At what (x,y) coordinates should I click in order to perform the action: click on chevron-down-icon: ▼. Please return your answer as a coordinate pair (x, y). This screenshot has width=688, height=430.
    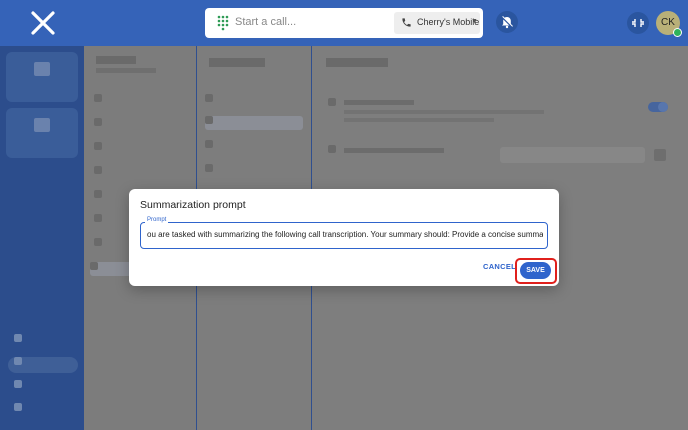
    Looking at the image, I should click on (474, 21).